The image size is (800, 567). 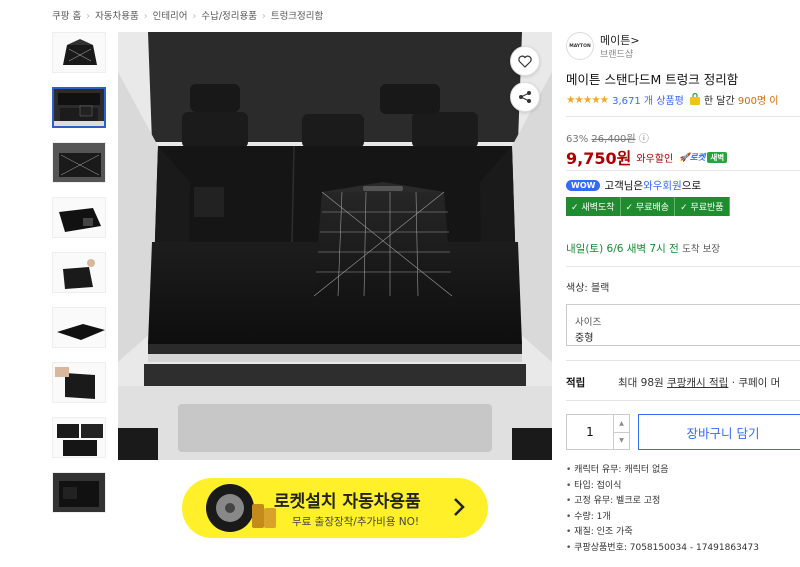 What do you see at coordinates (593, 206) in the screenshot?
I see `benefit-dawn-delivery: ✓ 새벽도착` at bounding box center [593, 206].